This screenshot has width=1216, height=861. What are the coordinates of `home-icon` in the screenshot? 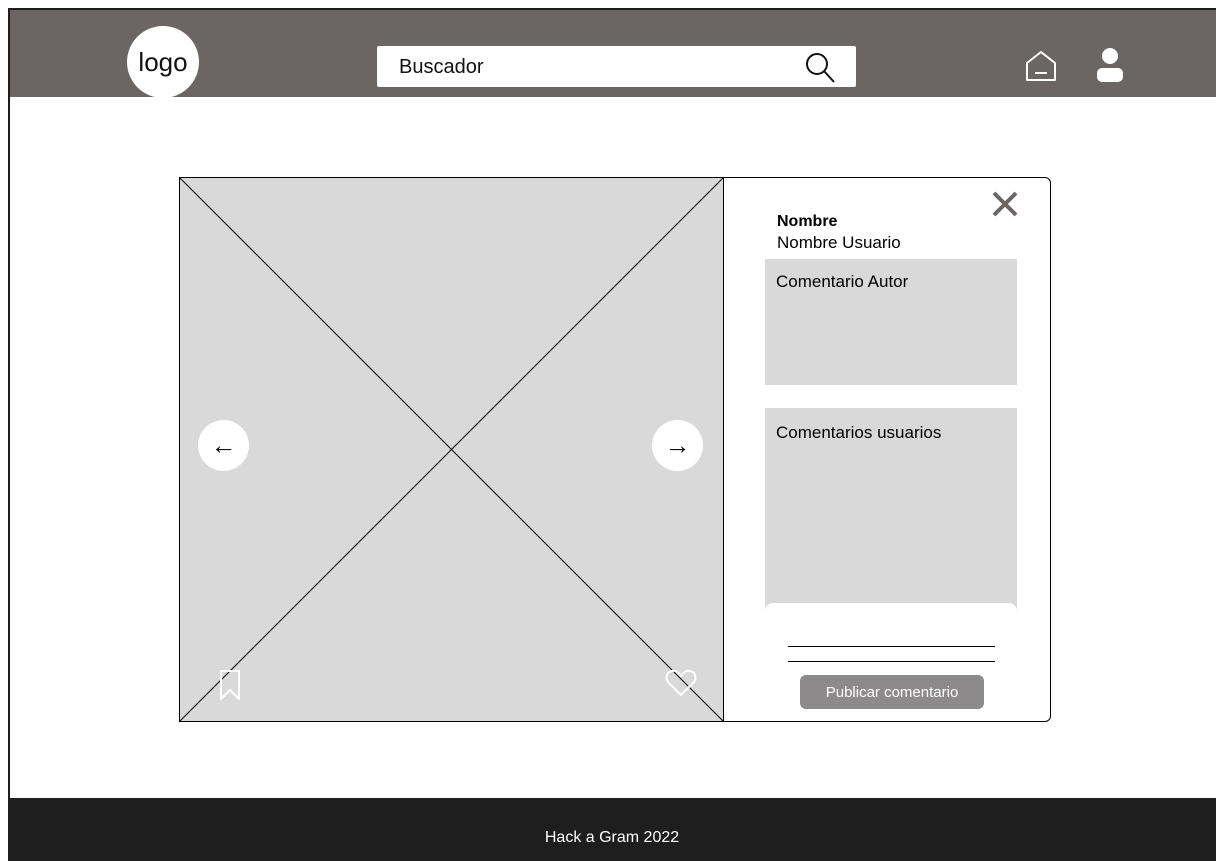 It's located at (1041, 66).